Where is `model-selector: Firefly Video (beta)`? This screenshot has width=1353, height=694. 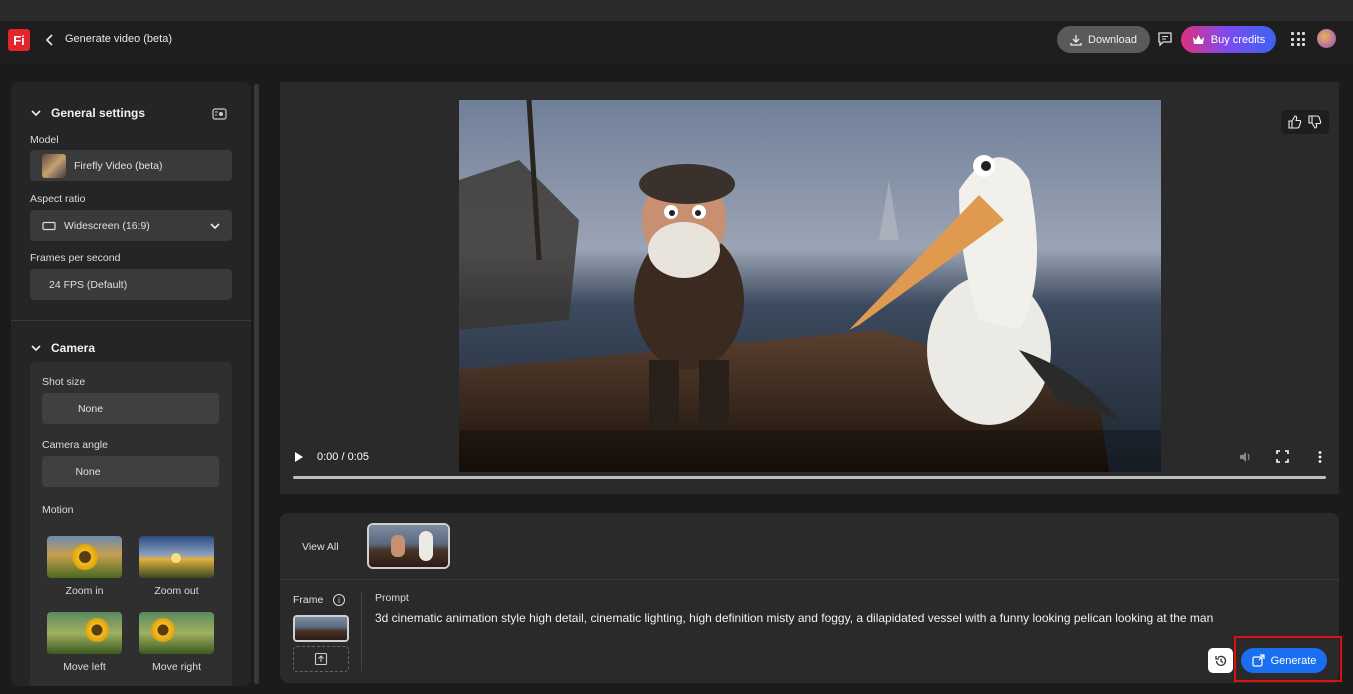 model-selector: Firefly Video (beta) is located at coordinates (131, 165).